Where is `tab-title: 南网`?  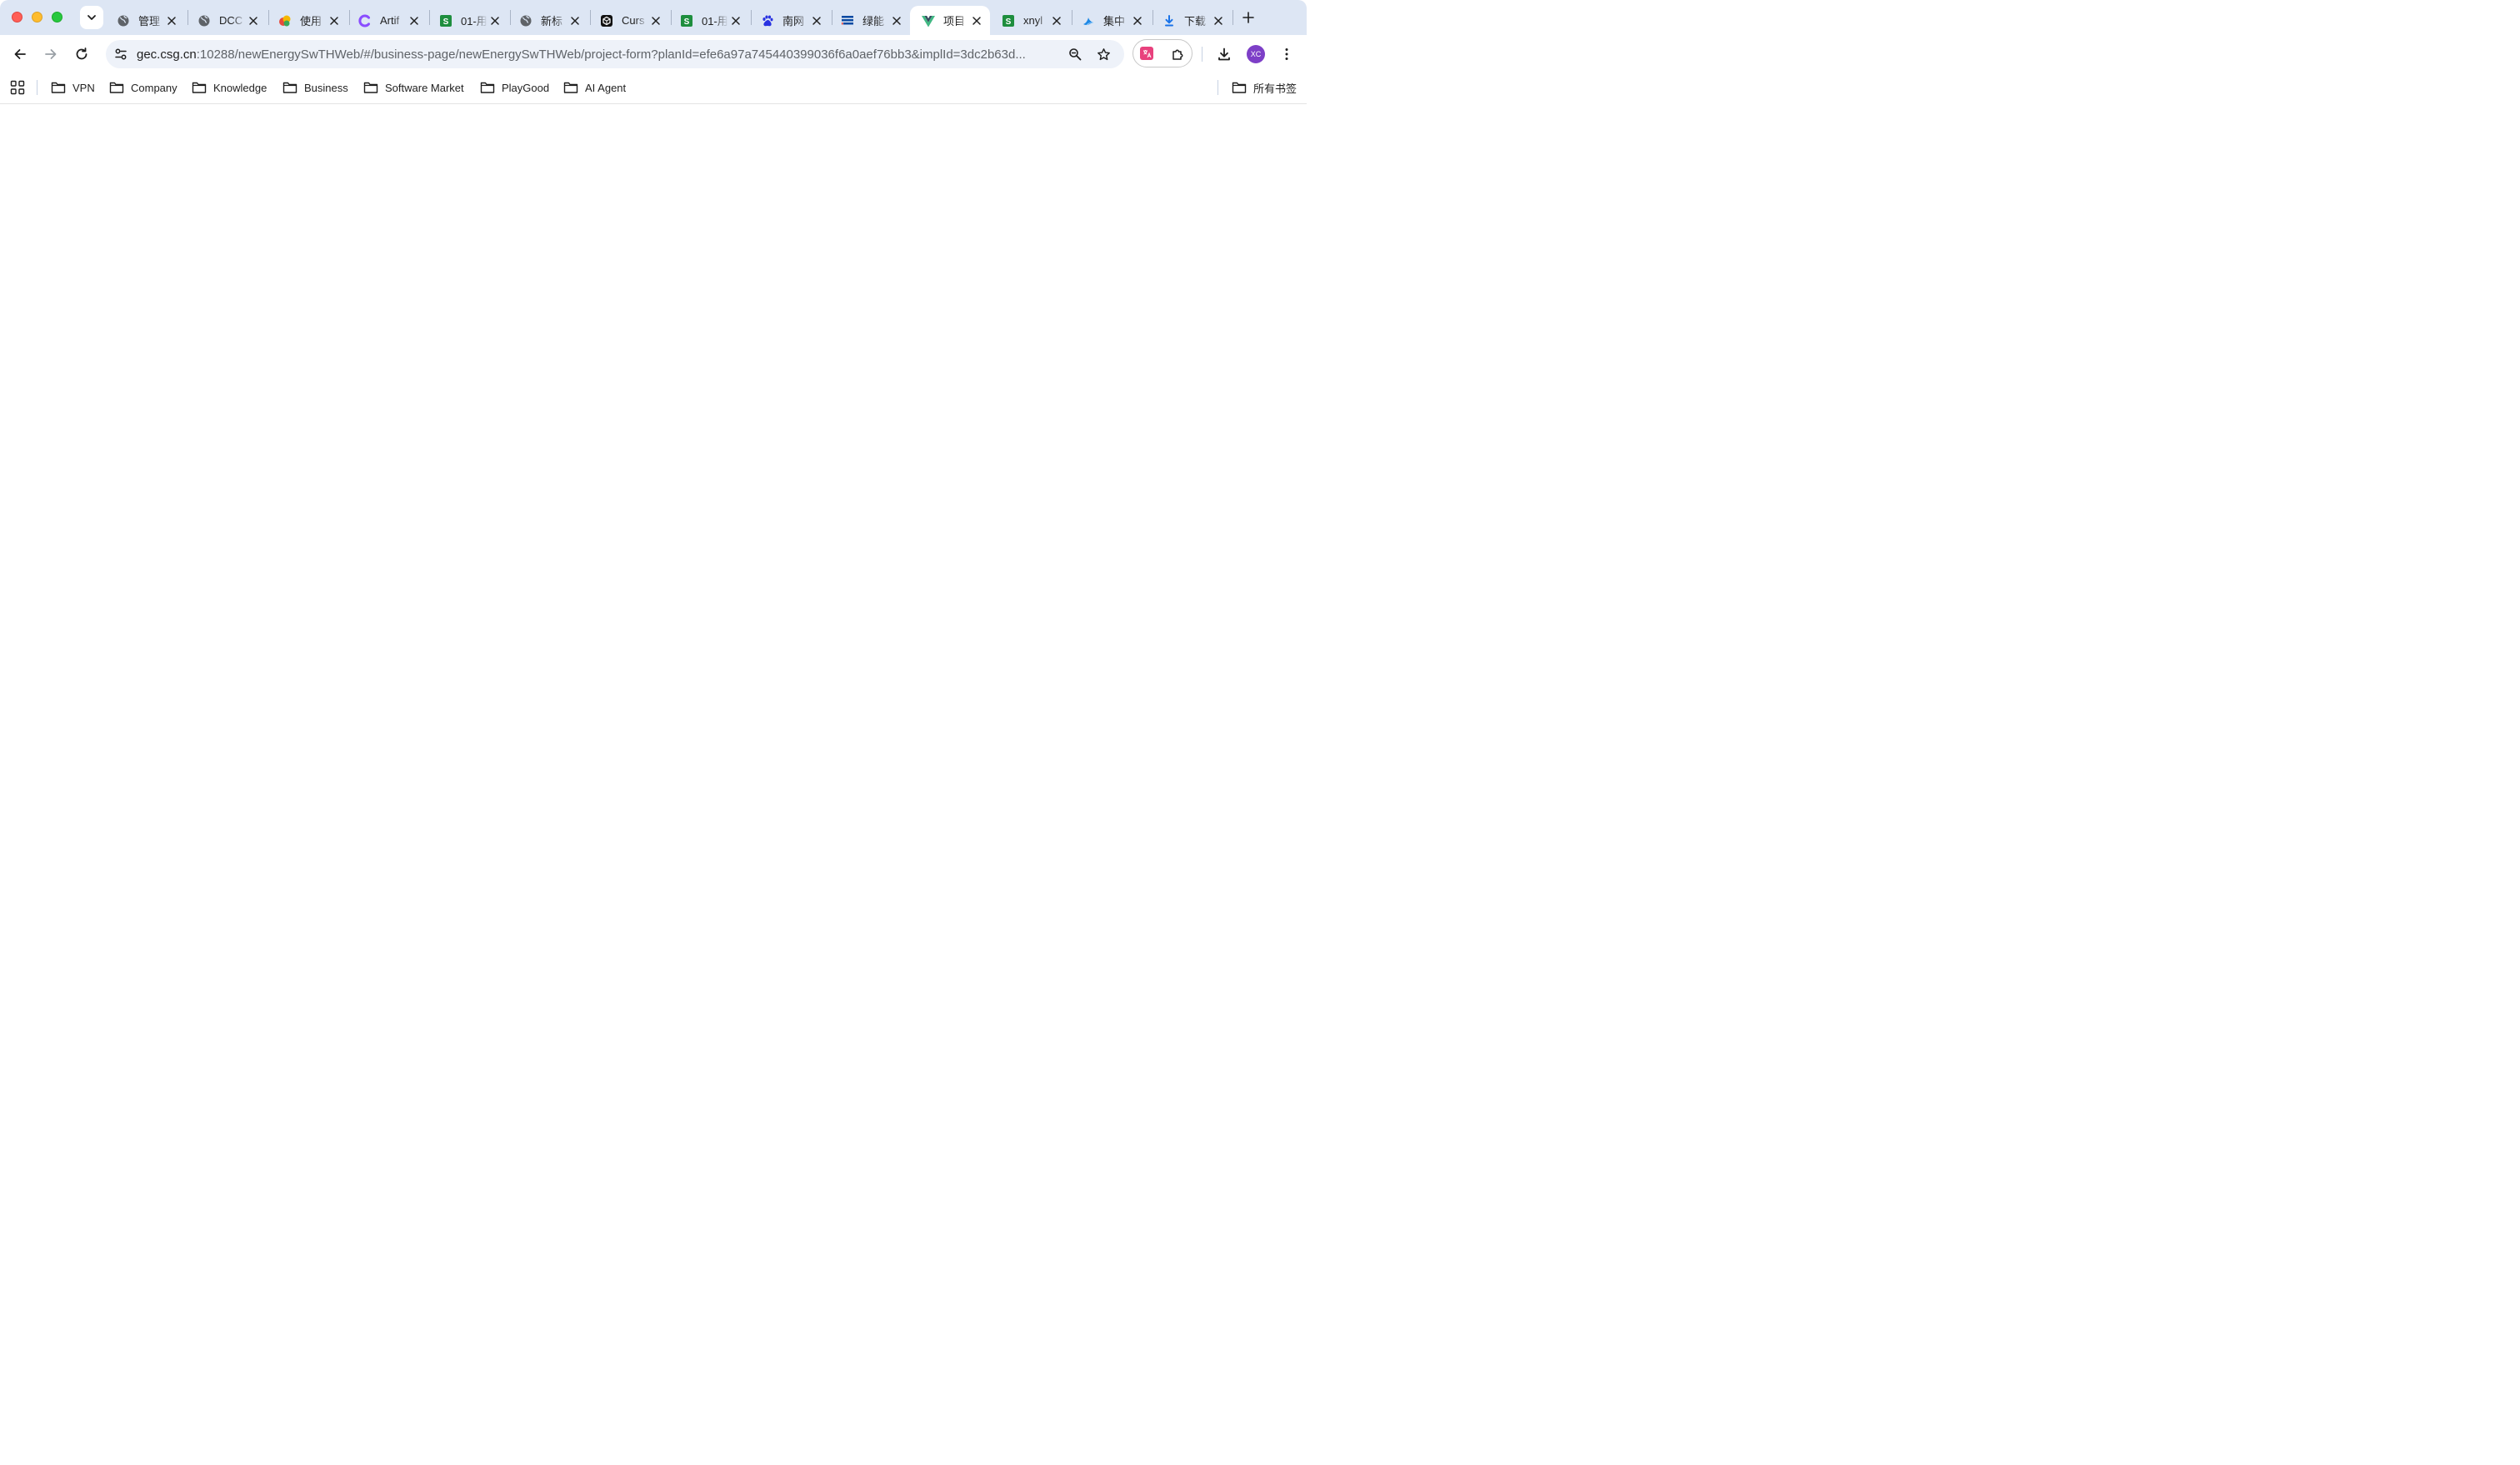
tab-title: 南网 is located at coordinates (793, 21).